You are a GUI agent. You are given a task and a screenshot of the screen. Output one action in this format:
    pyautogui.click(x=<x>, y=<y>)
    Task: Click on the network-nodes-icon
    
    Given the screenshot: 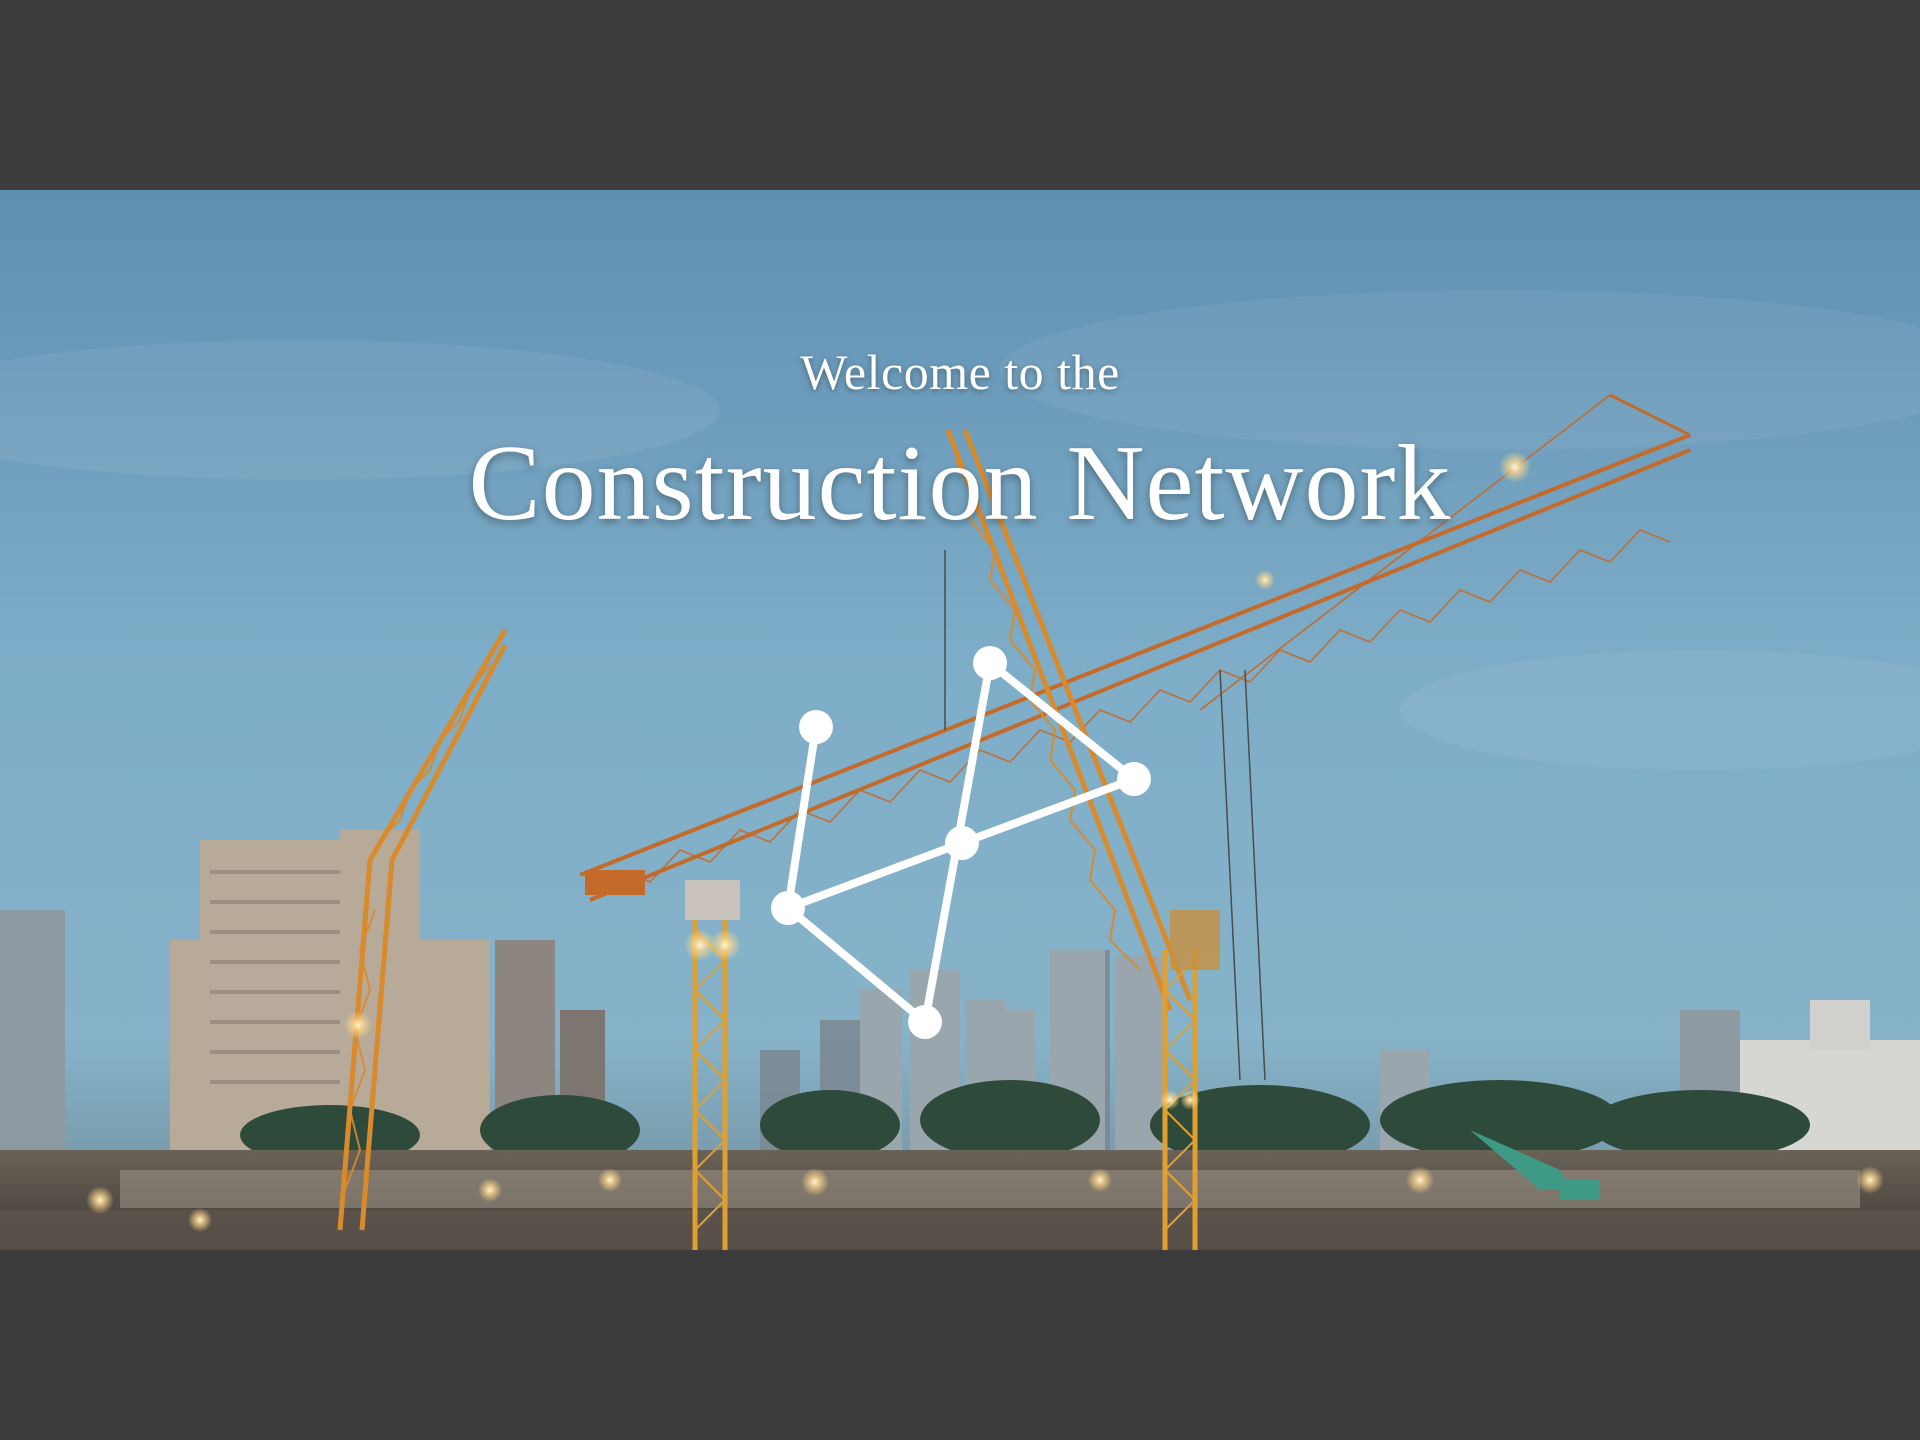 What is the action you would take?
    pyautogui.click(x=961, y=842)
    